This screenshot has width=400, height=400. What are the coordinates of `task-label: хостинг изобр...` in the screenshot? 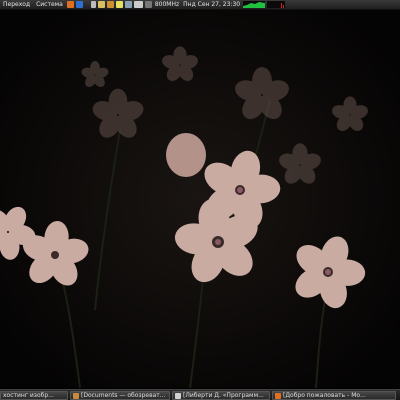 It's located at (28, 395).